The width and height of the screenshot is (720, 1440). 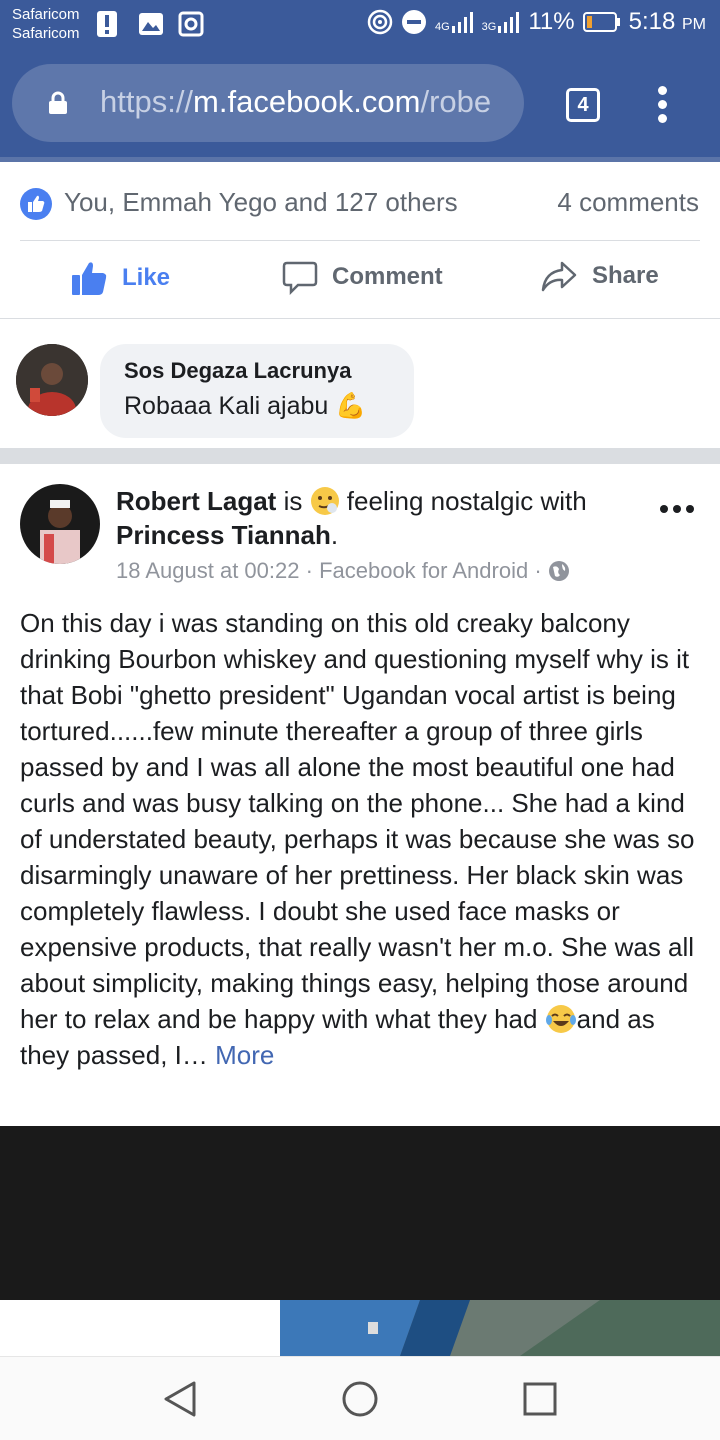 I want to click on post-feeling-text: feeling nostalgic with, so click(x=463, y=501).